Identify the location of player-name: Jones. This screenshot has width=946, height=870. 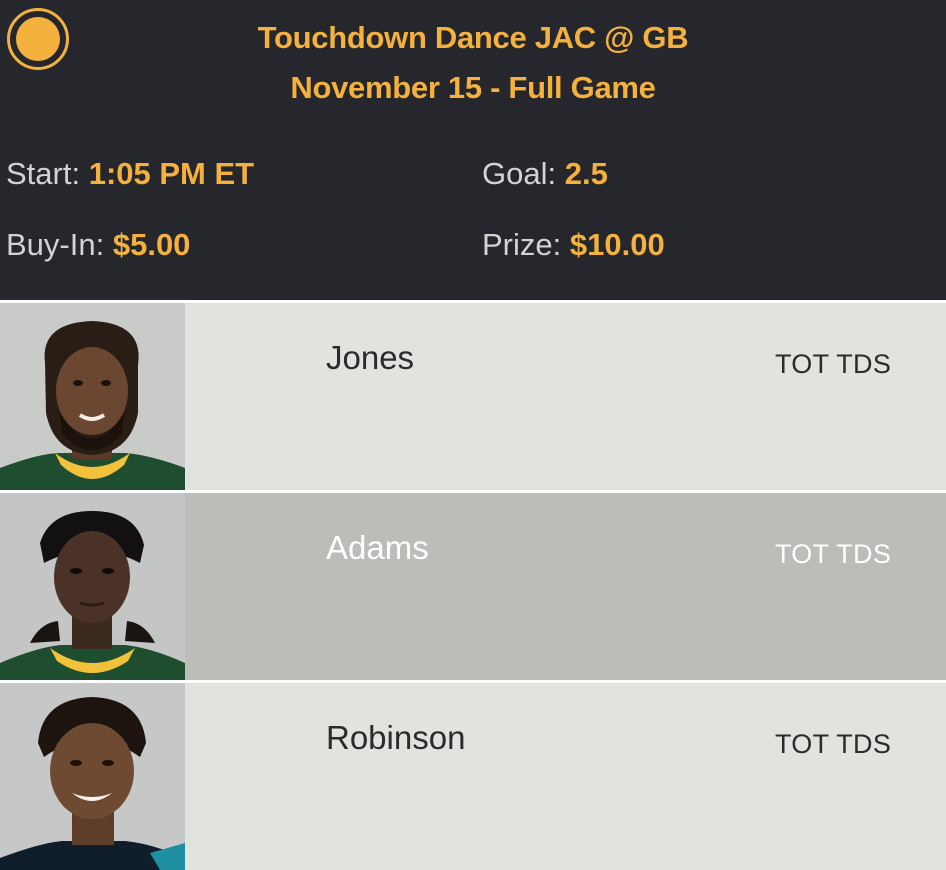
(370, 357).